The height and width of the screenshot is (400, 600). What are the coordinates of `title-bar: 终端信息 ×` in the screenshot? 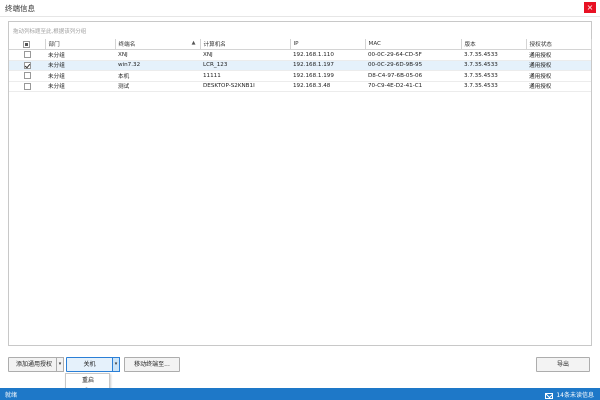 It's located at (300, 8).